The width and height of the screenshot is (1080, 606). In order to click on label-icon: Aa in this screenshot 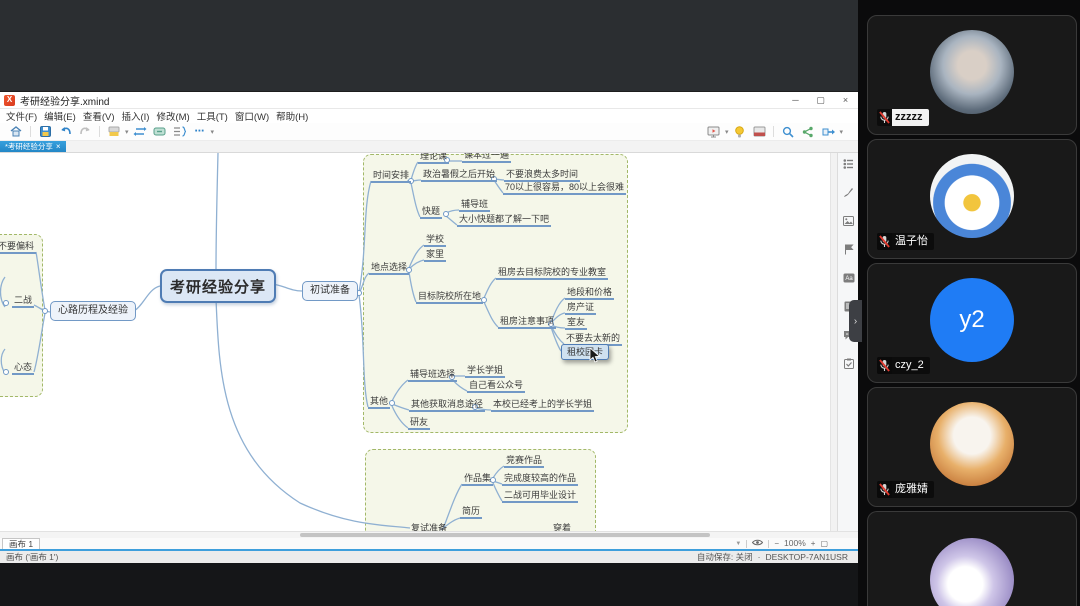, I will do `click(849, 278)`.